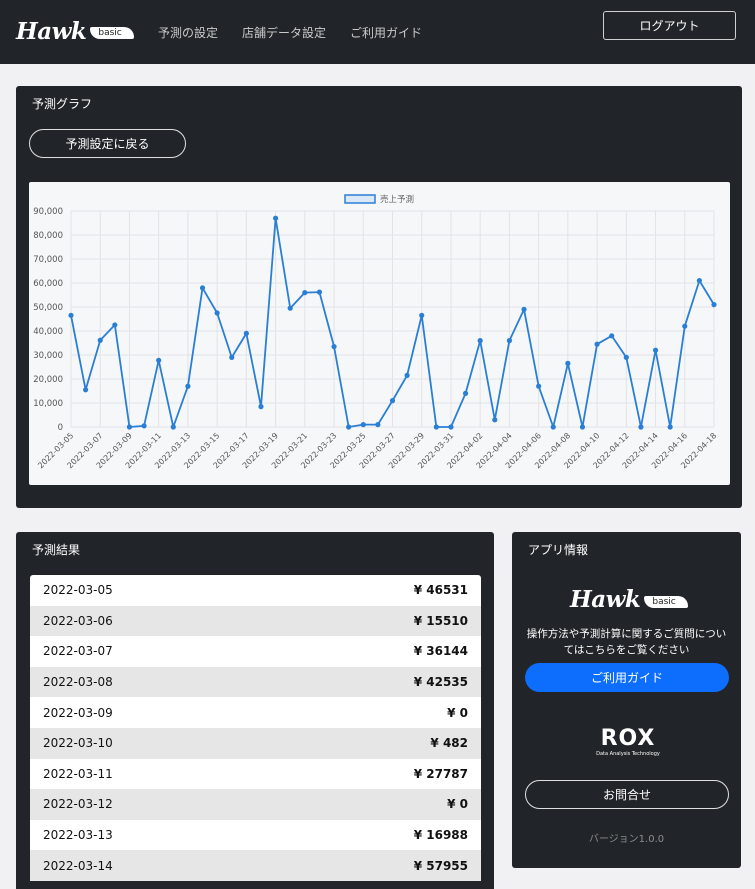 The height and width of the screenshot is (889, 755). I want to click on logout-button: ログアウト, so click(669, 25).